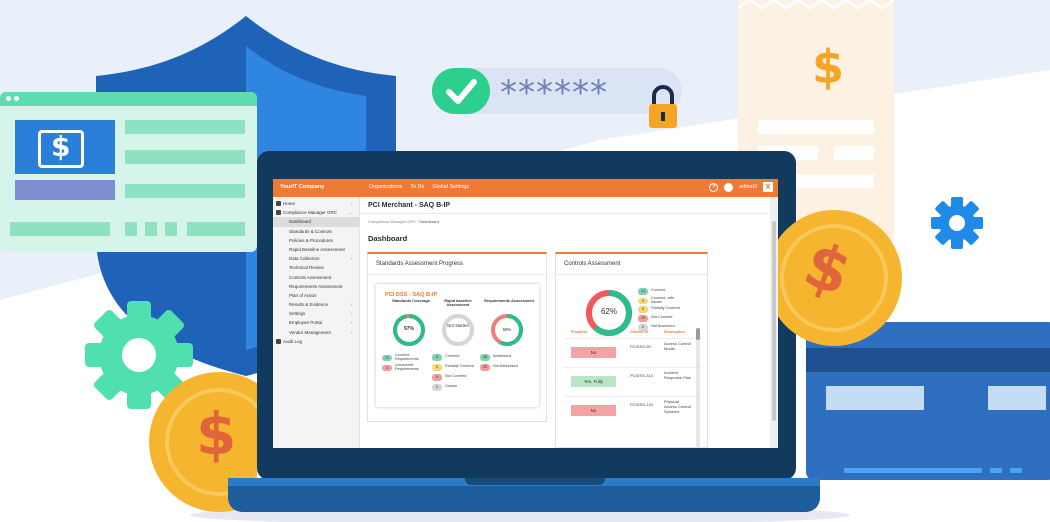 This screenshot has width=1050, height=522. I want to click on user-icon, so click(729, 187).